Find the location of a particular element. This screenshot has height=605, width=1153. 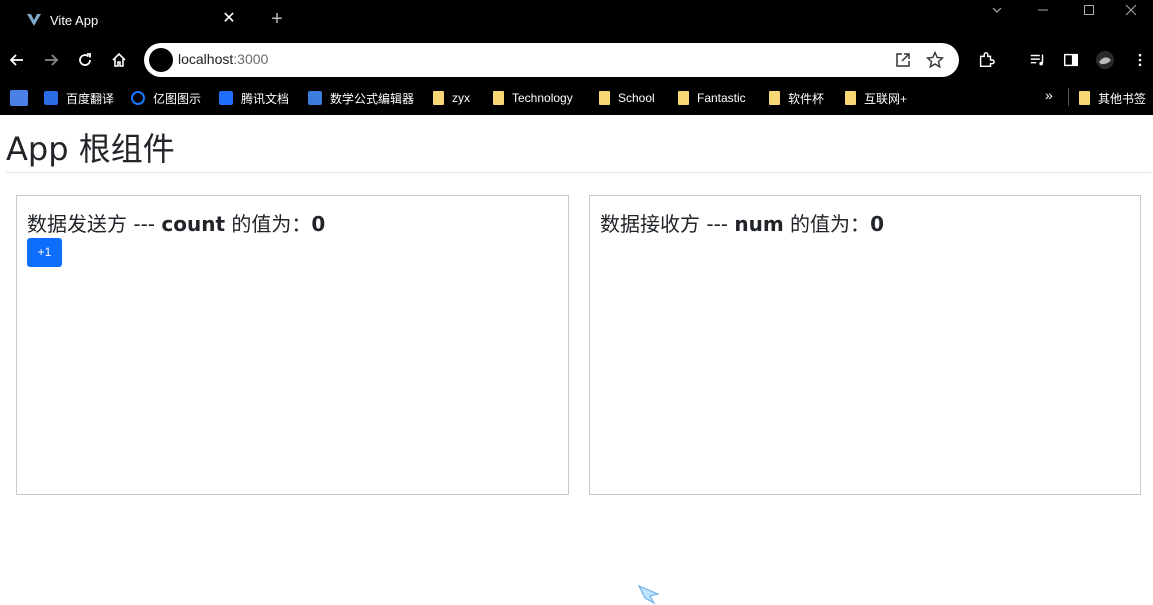

profile-avatar-icon is located at coordinates (1105, 60).